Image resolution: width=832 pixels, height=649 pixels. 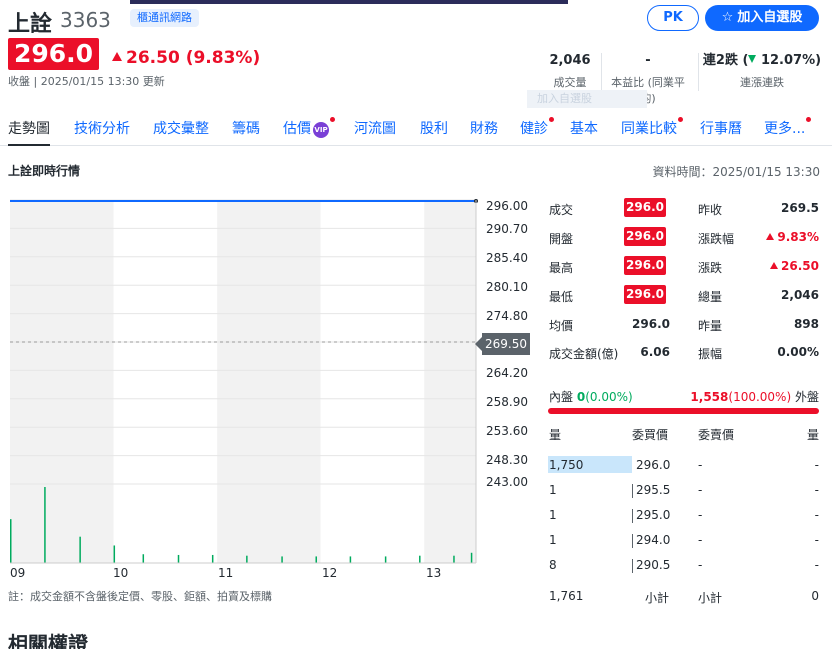 I want to click on pk-button: PK, so click(x=673, y=18).